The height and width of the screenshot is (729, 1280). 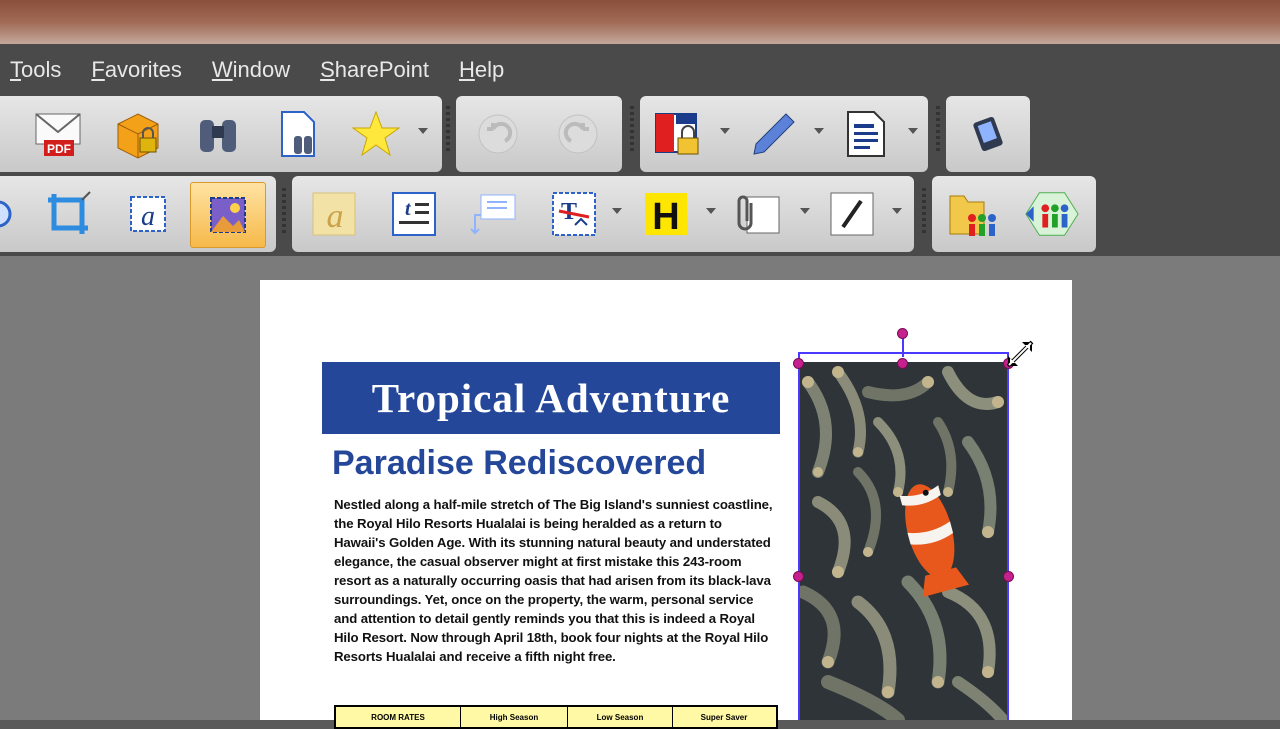 I want to click on highlight-letter: H, so click(x=665, y=217).